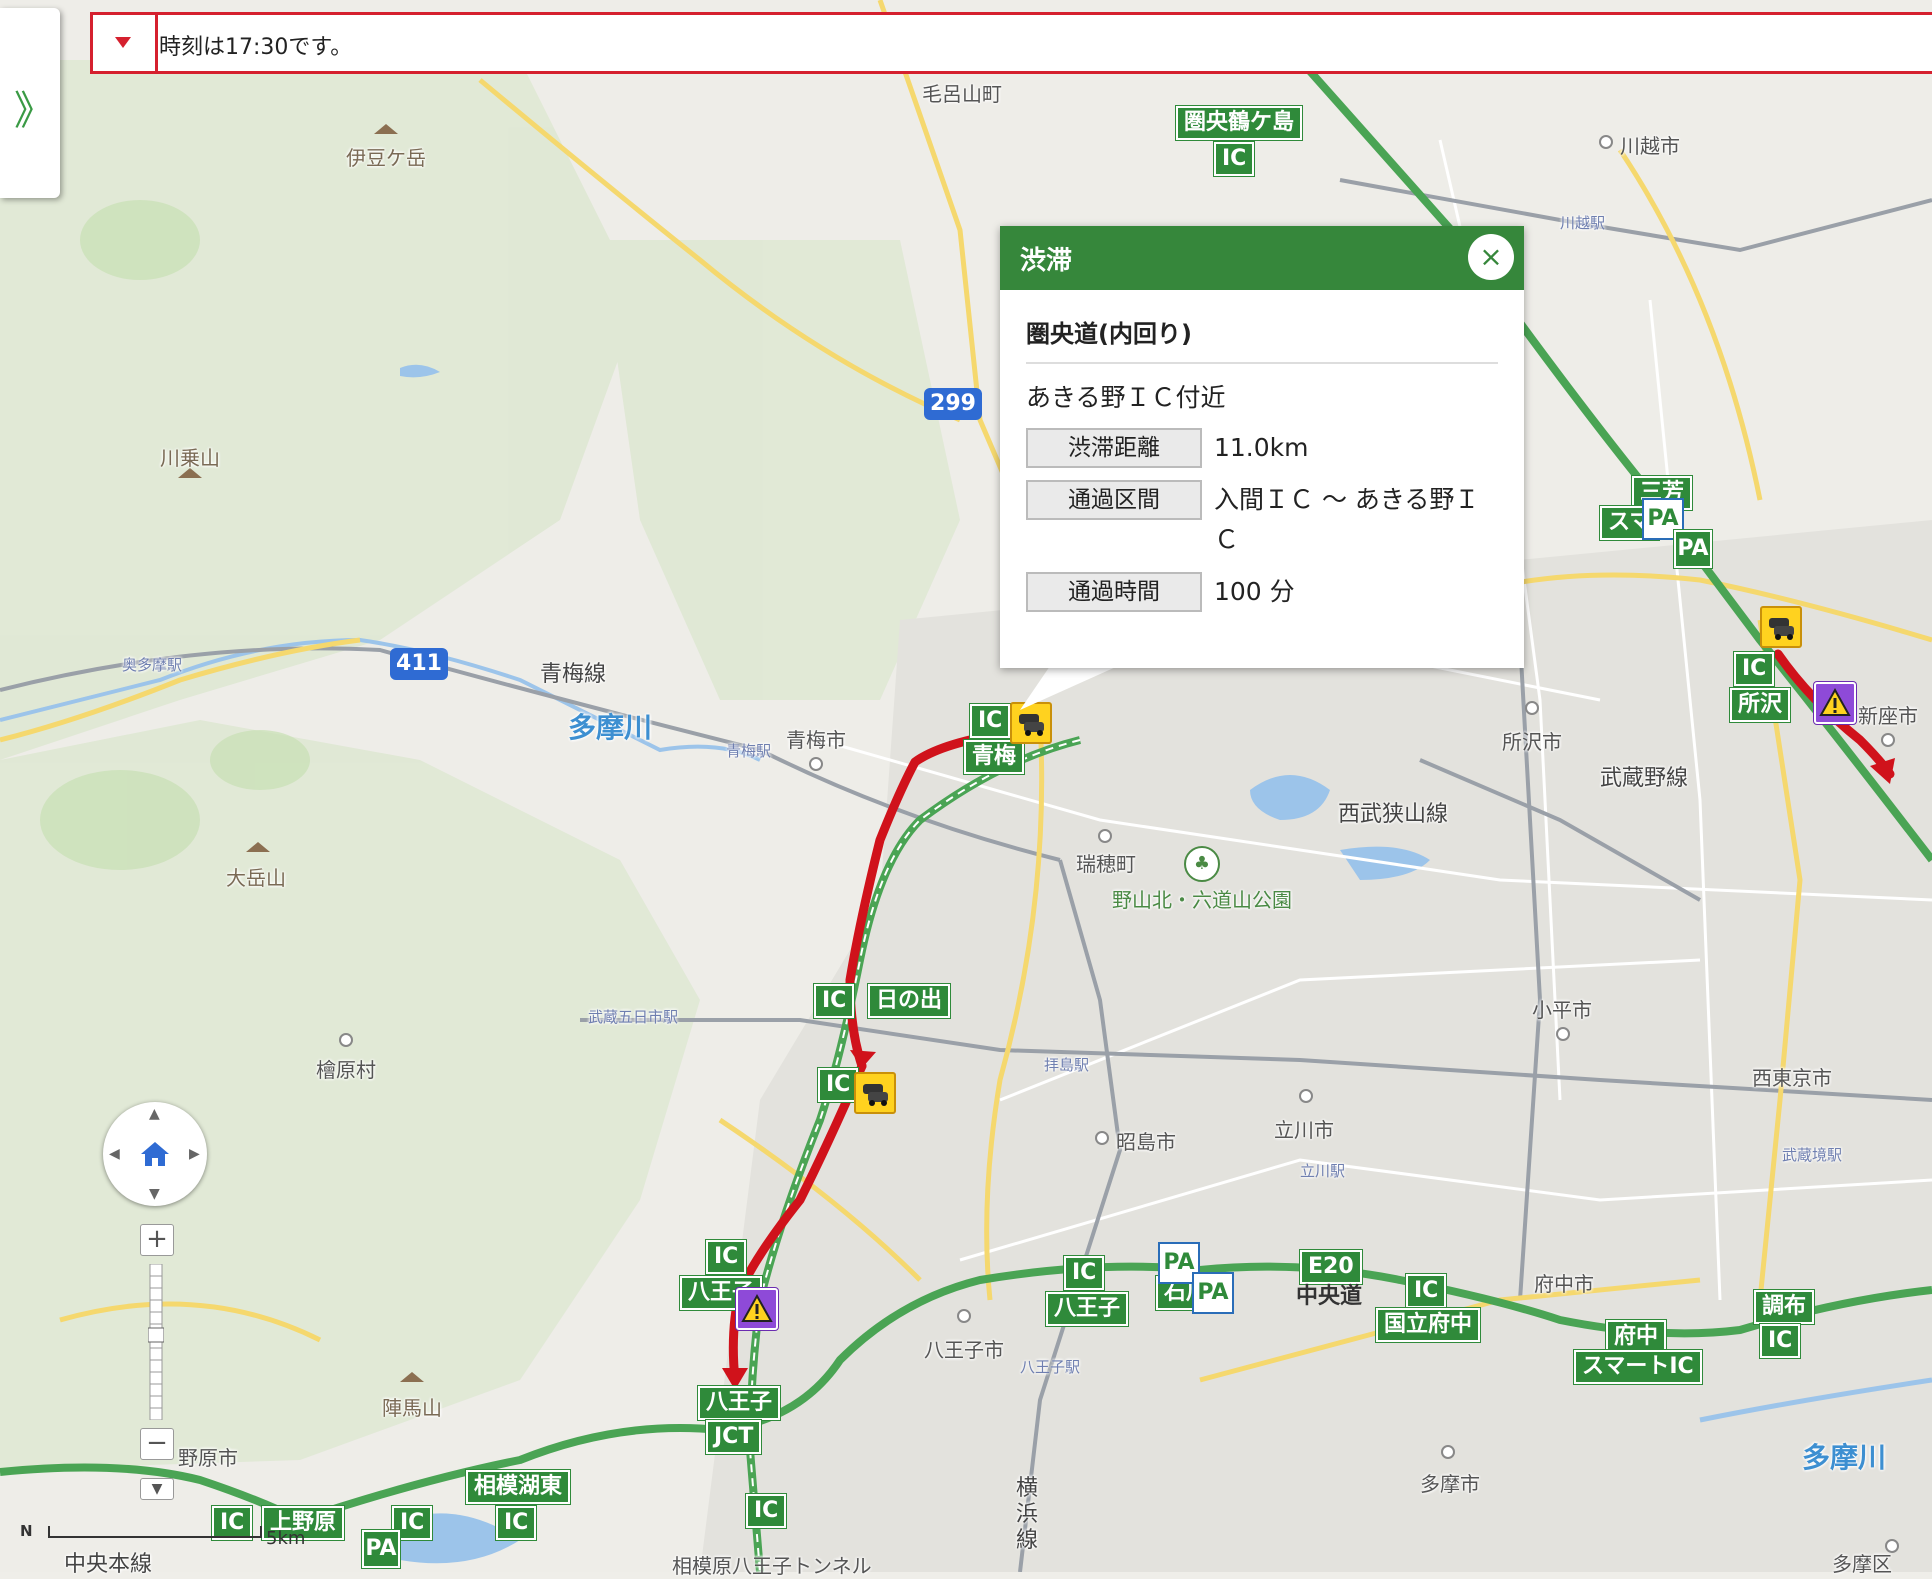  I want to click on place-akishima: 昭島市, so click(1146, 1142).